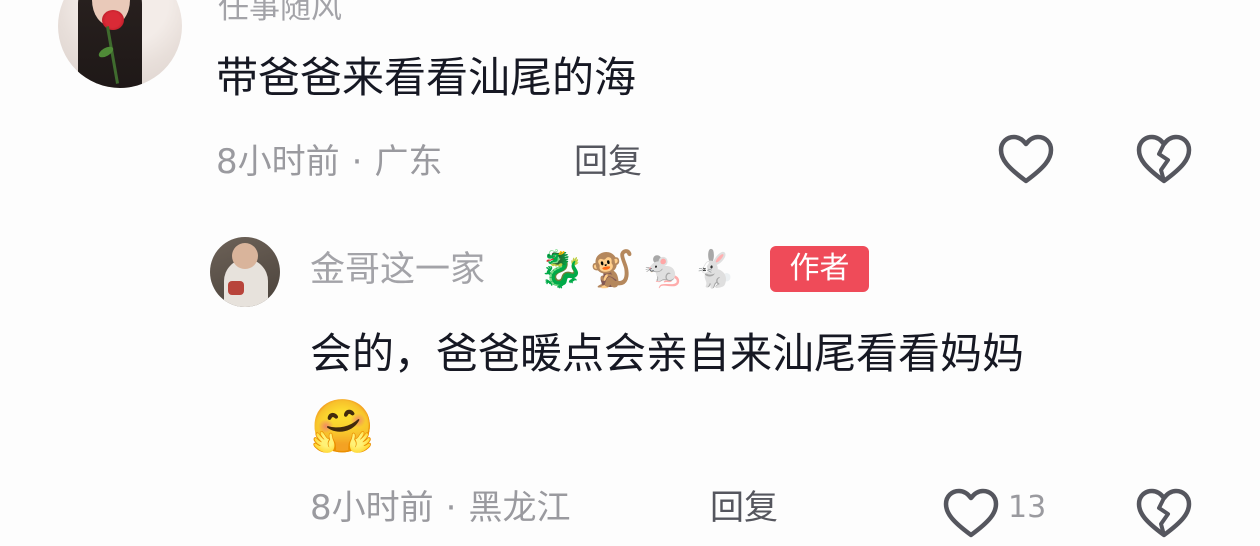 This screenshot has width=1260, height=546. What do you see at coordinates (236, 288) in the screenshot?
I see `avatar-accent` at bounding box center [236, 288].